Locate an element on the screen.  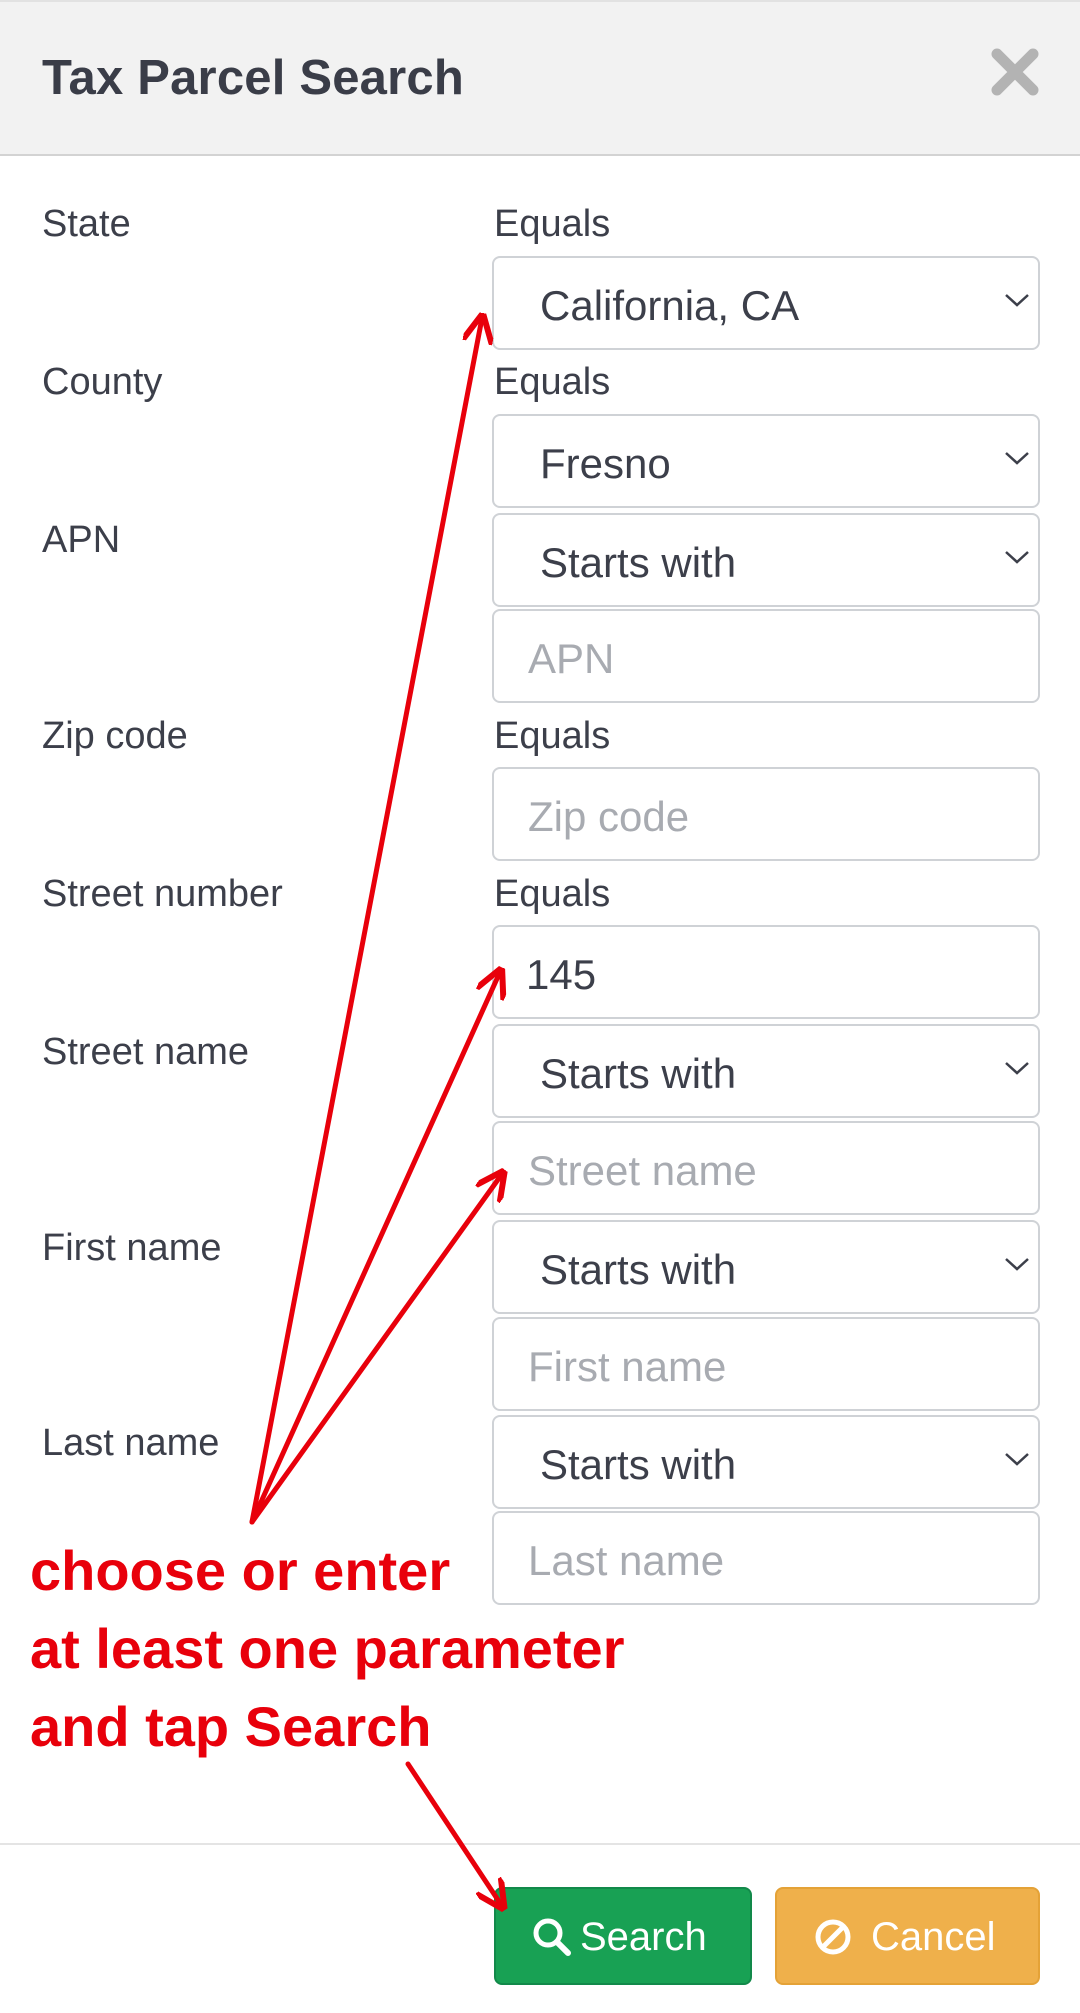
street-number-label: Street number is located at coordinates (162, 894).